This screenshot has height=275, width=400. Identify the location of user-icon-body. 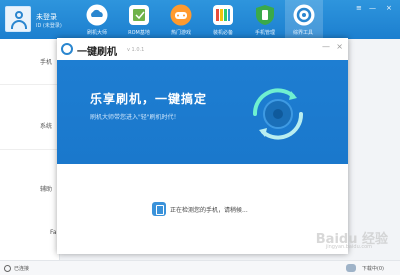
(19, 24).